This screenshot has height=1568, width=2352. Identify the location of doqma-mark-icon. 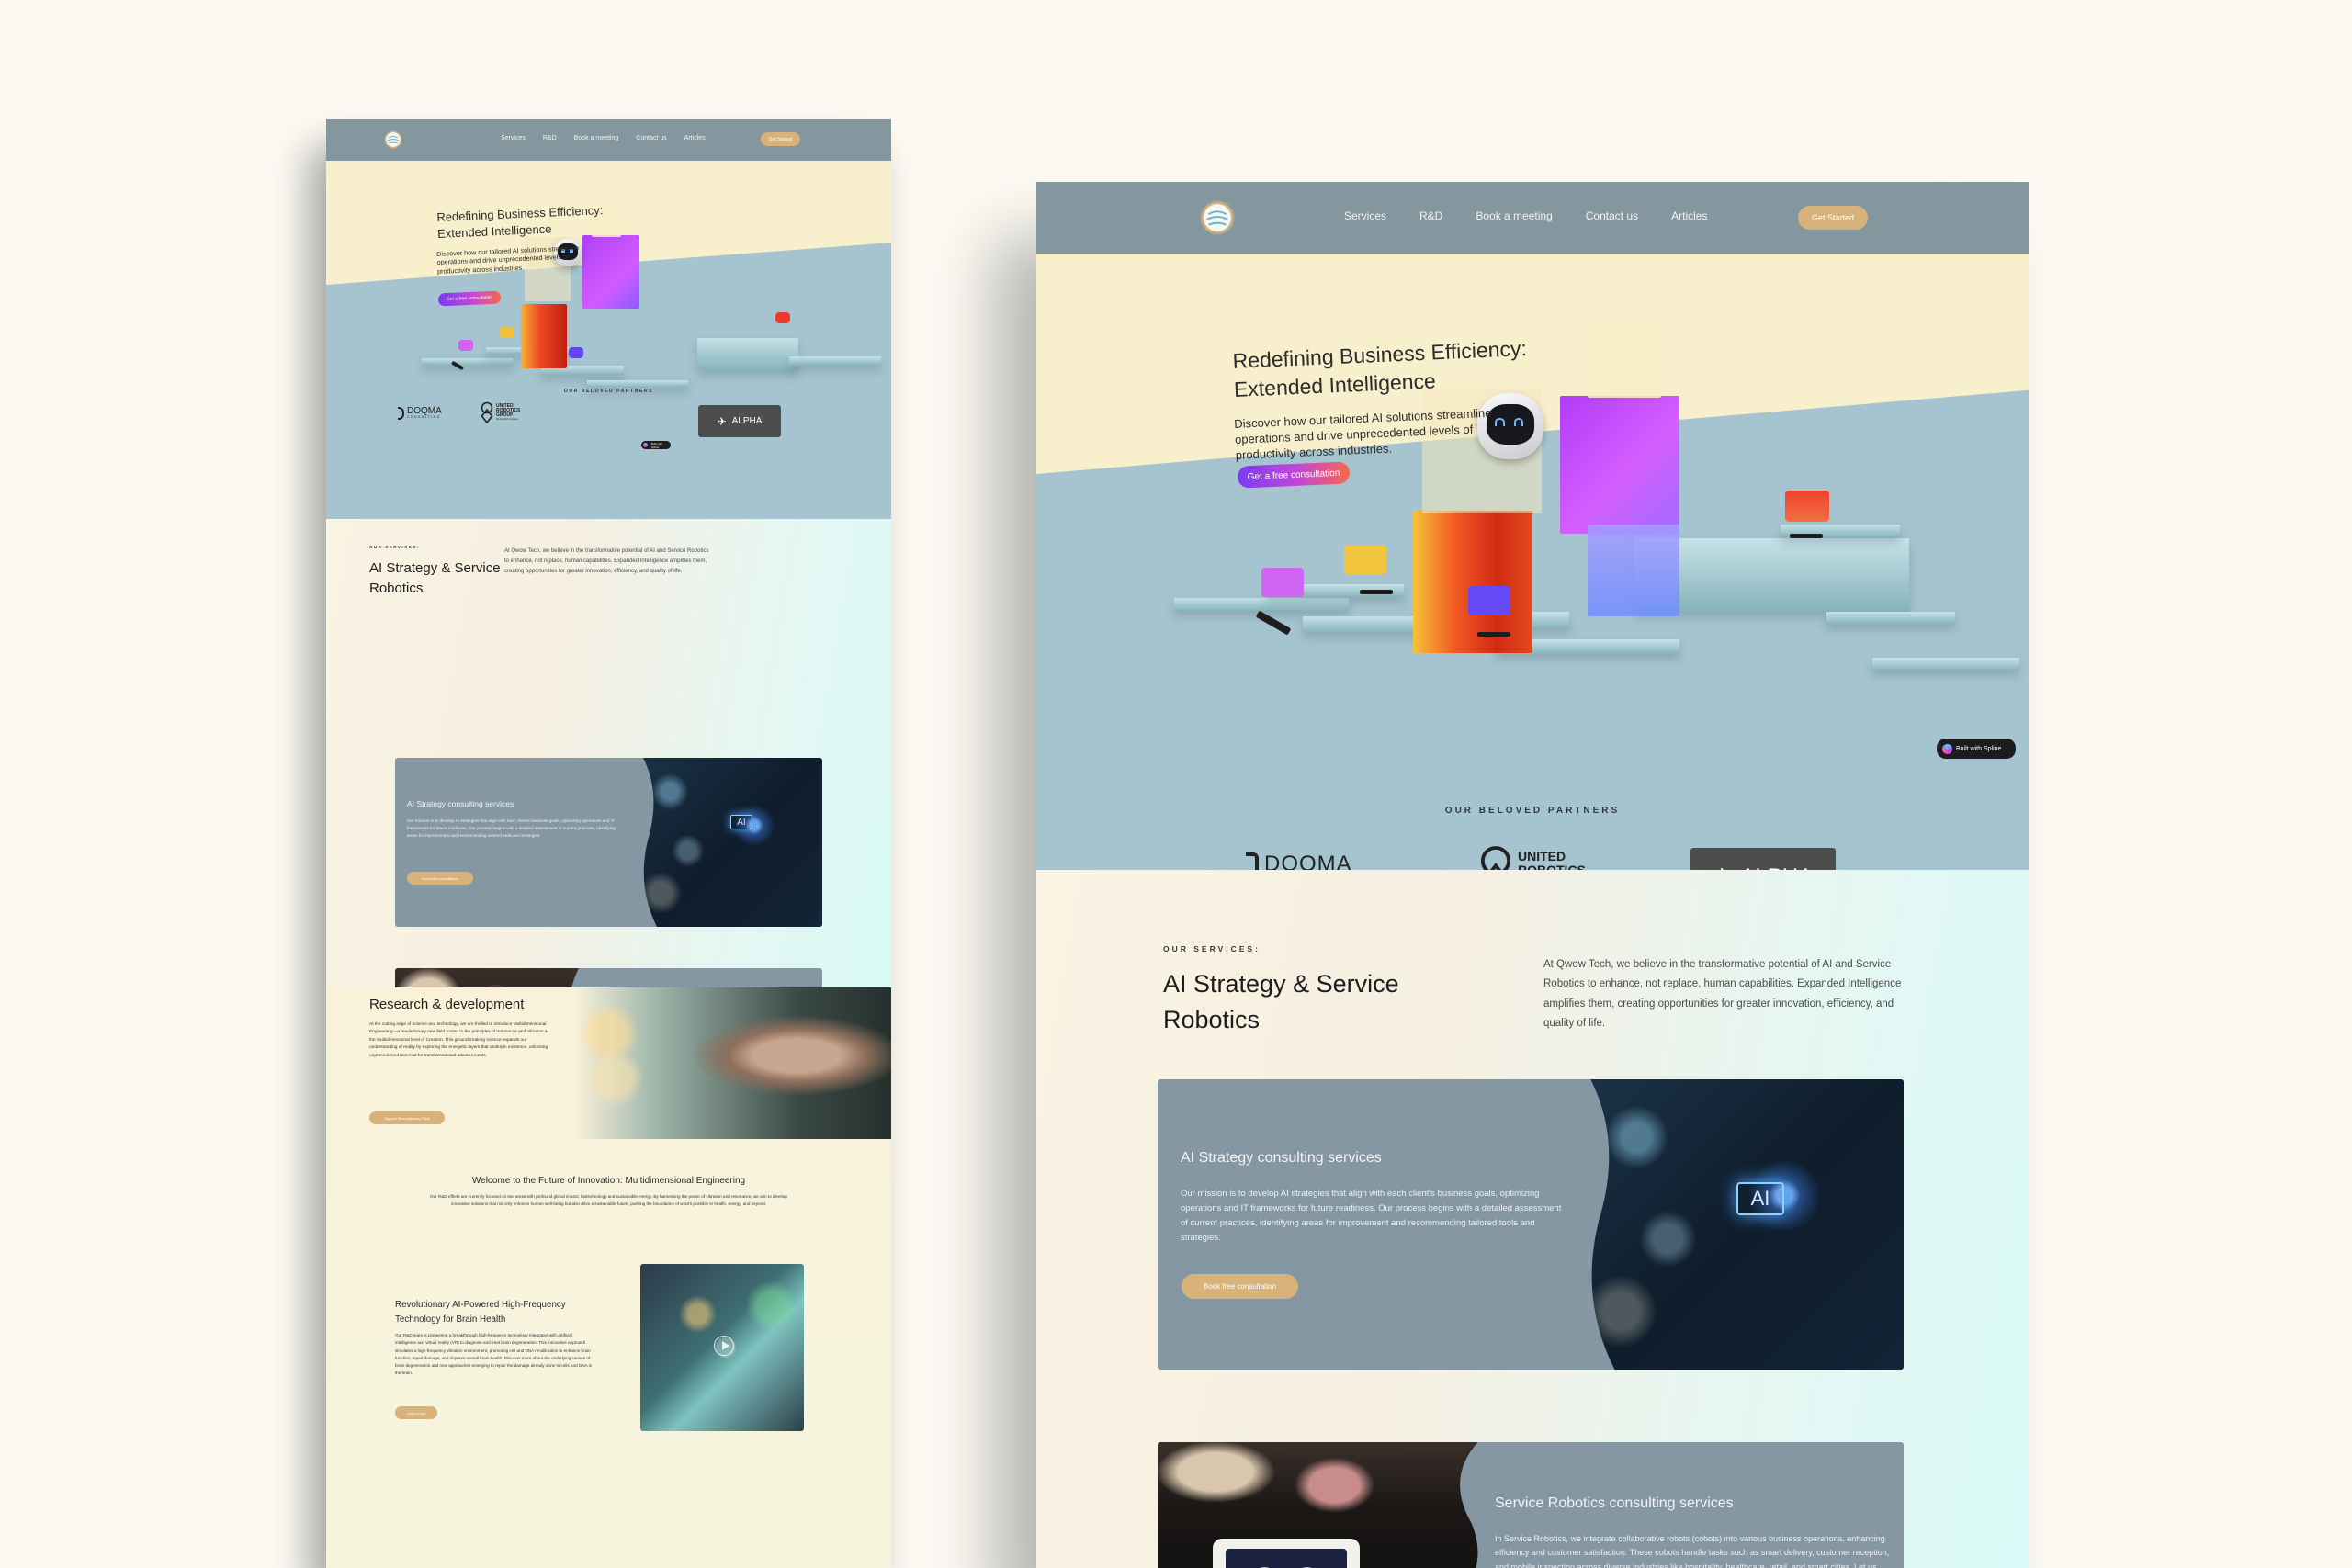
(1252, 861).